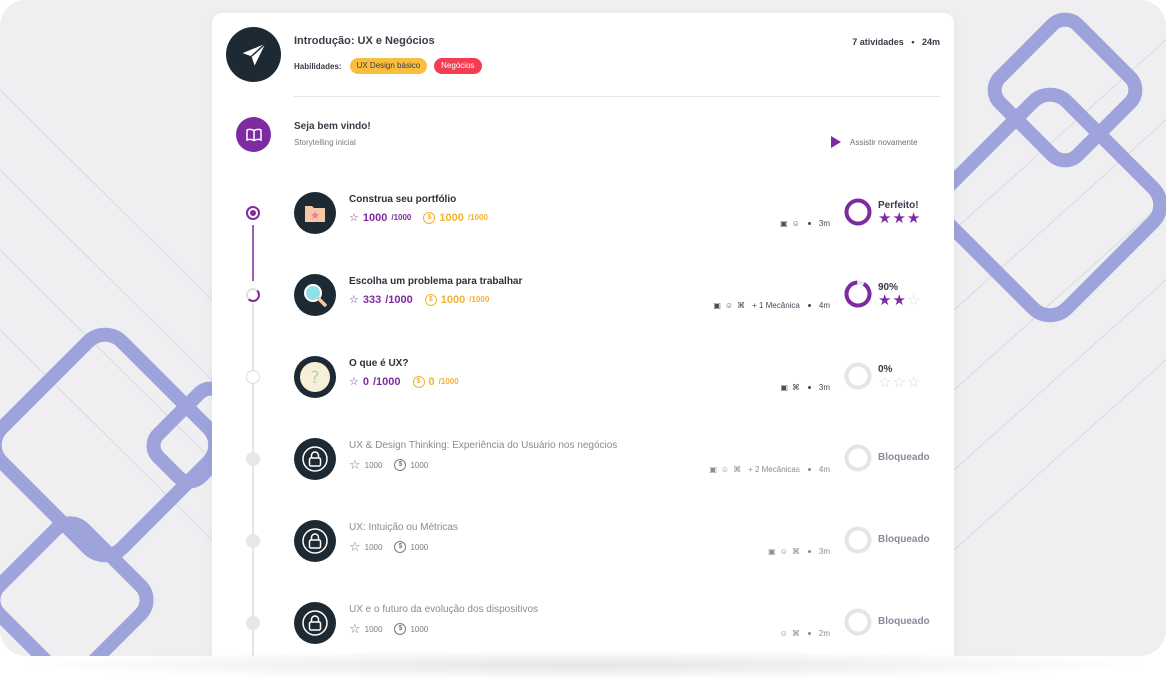  Describe the element at coordinates (403, 199) in the screenshot. I see `activity-title: Construa seu portfólio` at that location.